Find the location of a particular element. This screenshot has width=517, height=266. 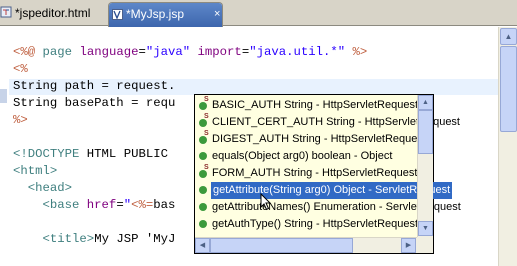

popup-horizontal-scrollbar: ◀ ▶ is located at coordinates (306, 245).